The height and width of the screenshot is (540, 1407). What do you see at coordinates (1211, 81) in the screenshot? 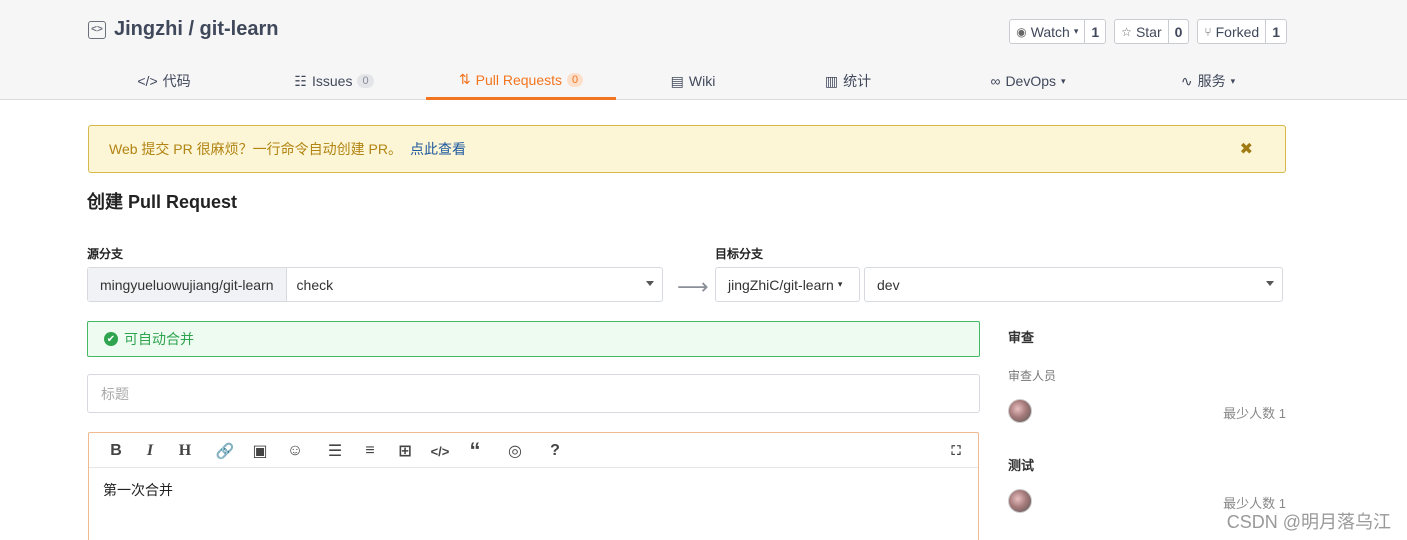
I see `tab-services-label: 服务` at bounding box center [1211, 81].